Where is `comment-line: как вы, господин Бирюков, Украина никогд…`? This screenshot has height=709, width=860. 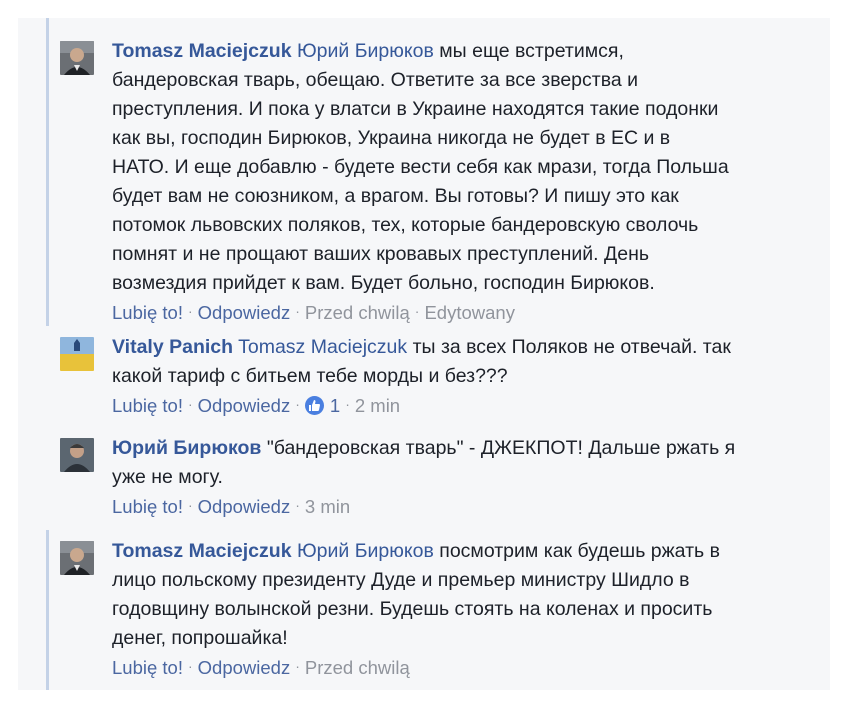 comment-line: как вы, господин Бирюков, Украина никогд… is located at coordinates (391, 138).